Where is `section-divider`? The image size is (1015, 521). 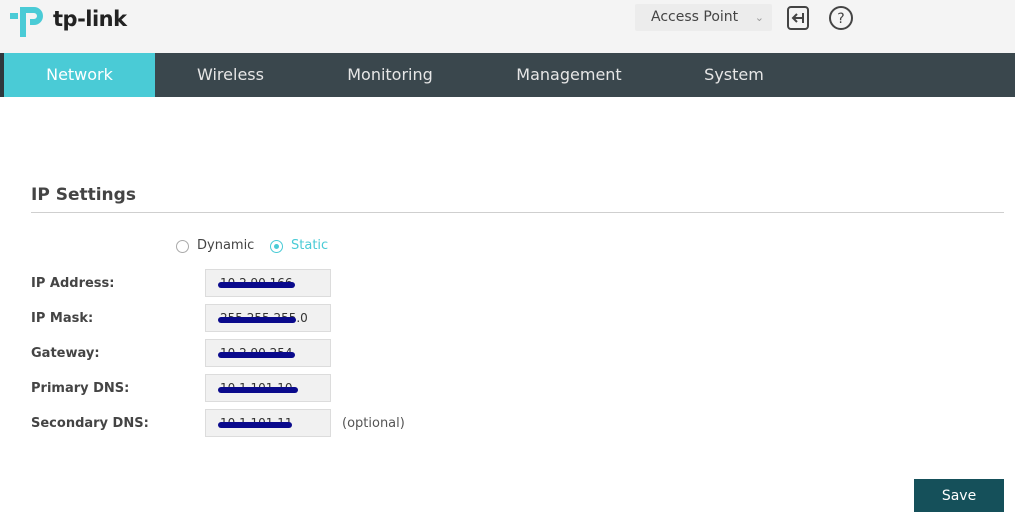
section-divider is located at coordinates (517, 212).